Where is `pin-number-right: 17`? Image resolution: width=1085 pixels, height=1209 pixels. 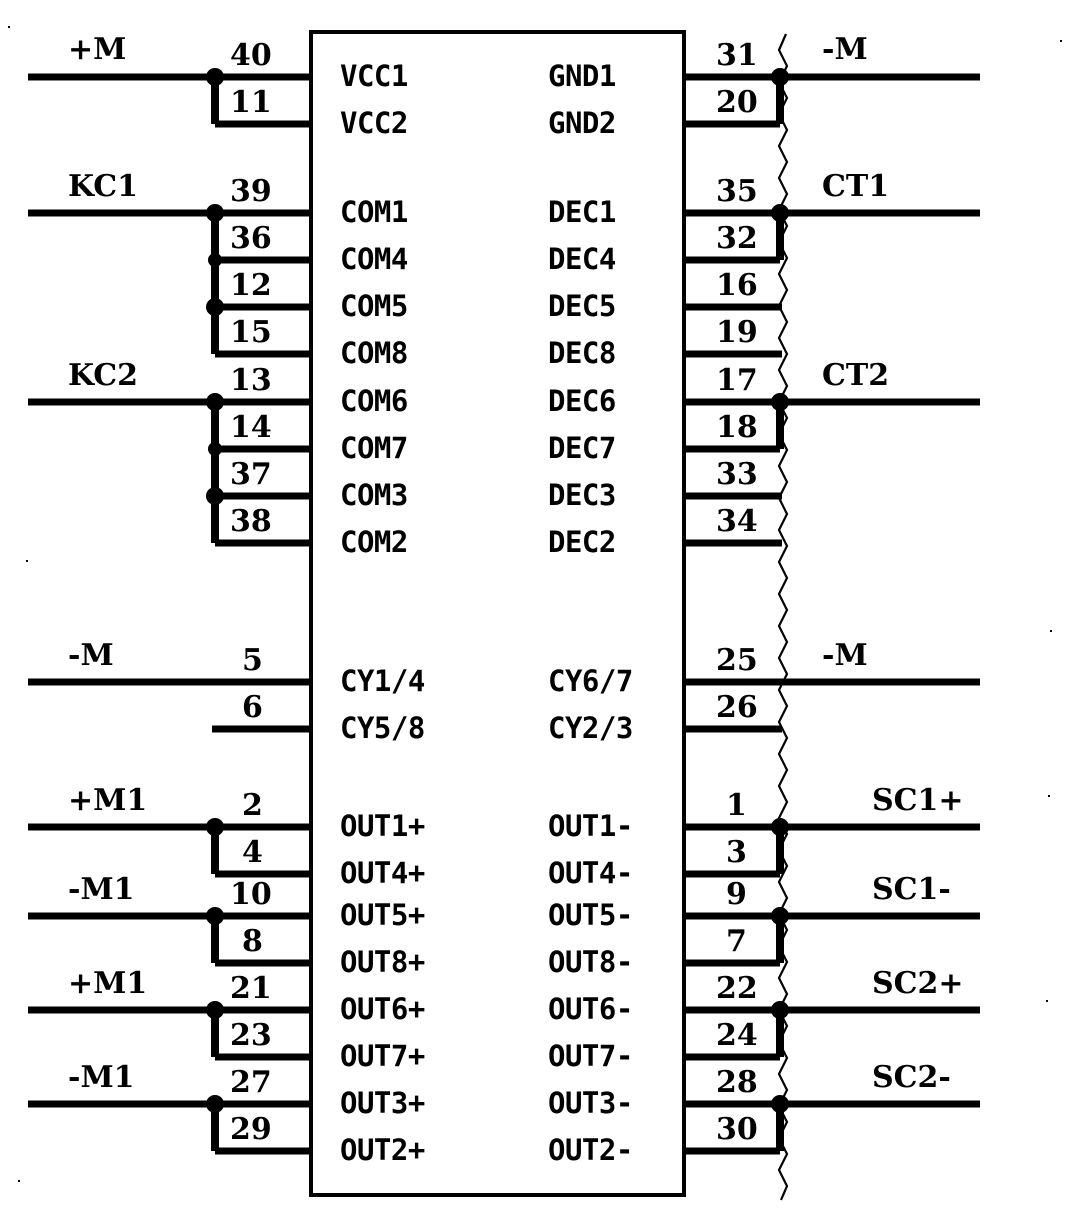 pin-number-right: 17 is located at coordinates (737, 380).